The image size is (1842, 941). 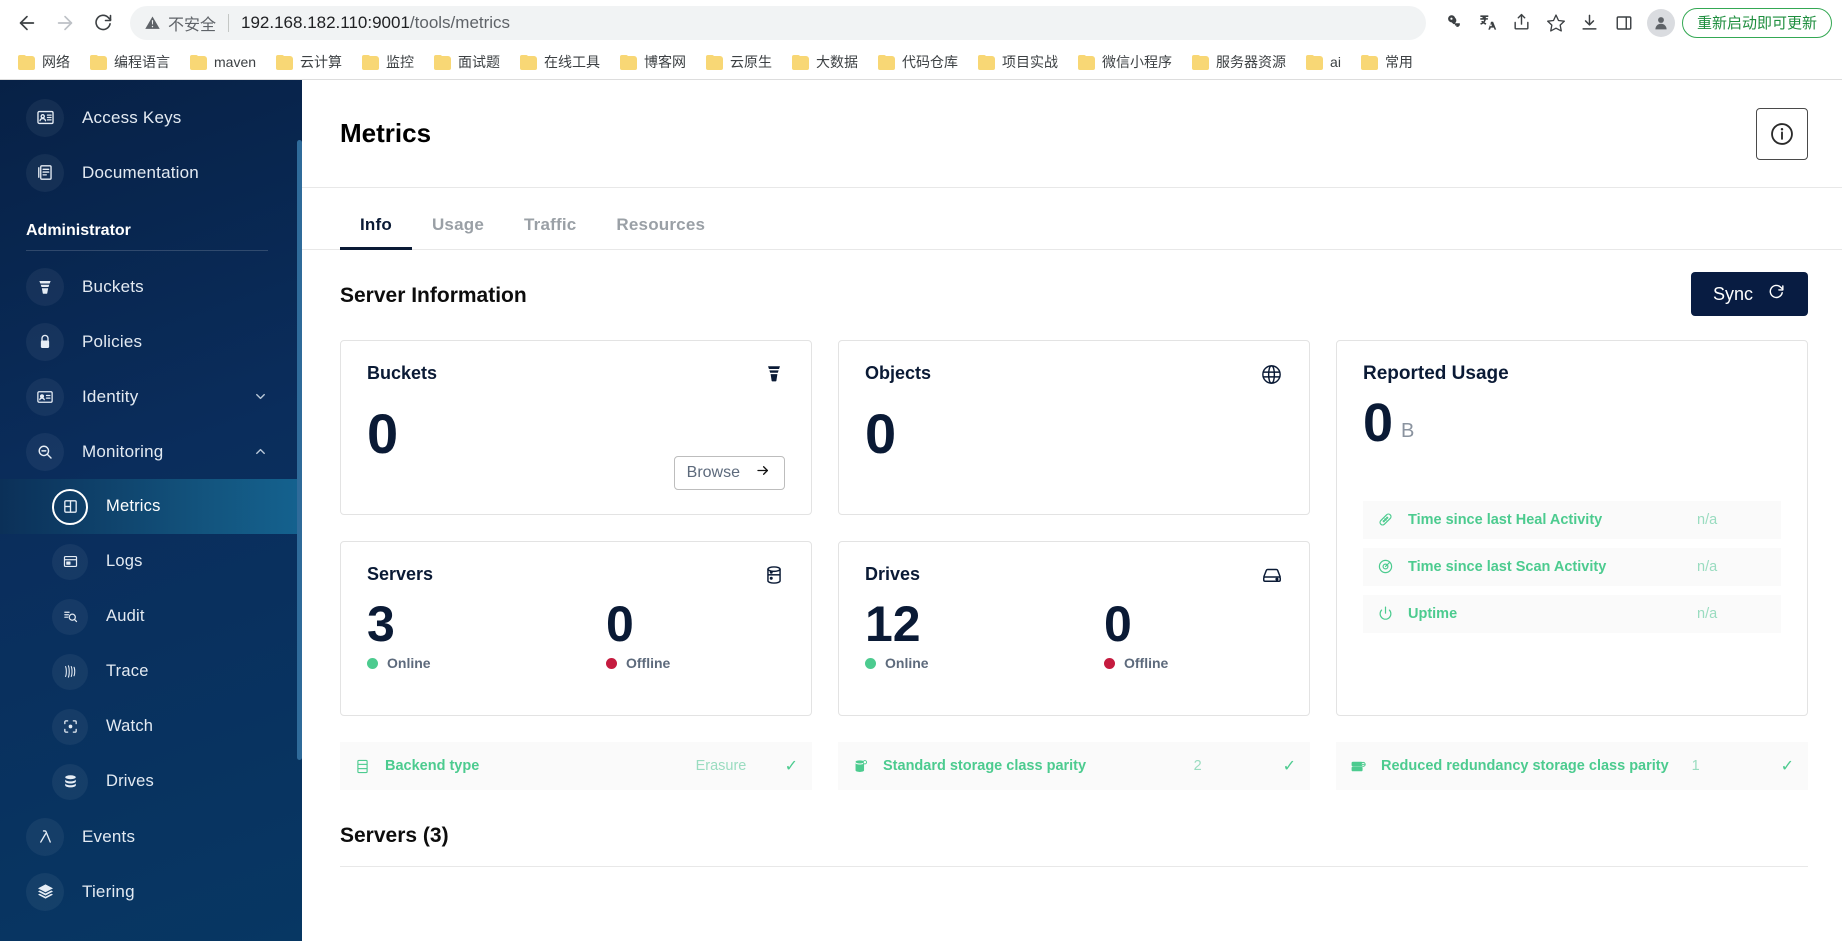 I want to click on sidebar-item-label: Access Keys, so click(x=132, y=117).